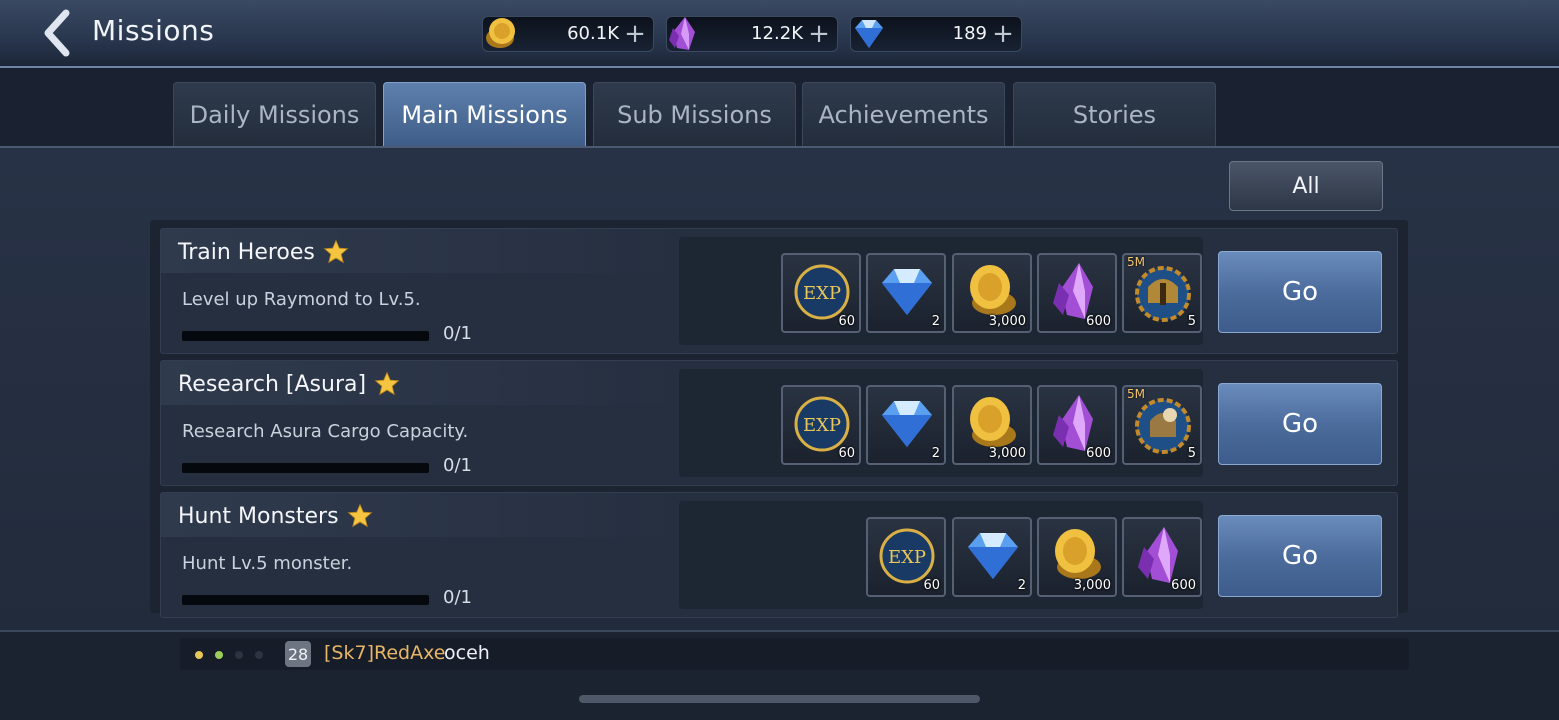 Image resolution: width=1559 pixels, height=720 pixels. Describe the element at coordinates (246, 252) in the screenshot. I see `mission-title: Train Heroes` at that location.